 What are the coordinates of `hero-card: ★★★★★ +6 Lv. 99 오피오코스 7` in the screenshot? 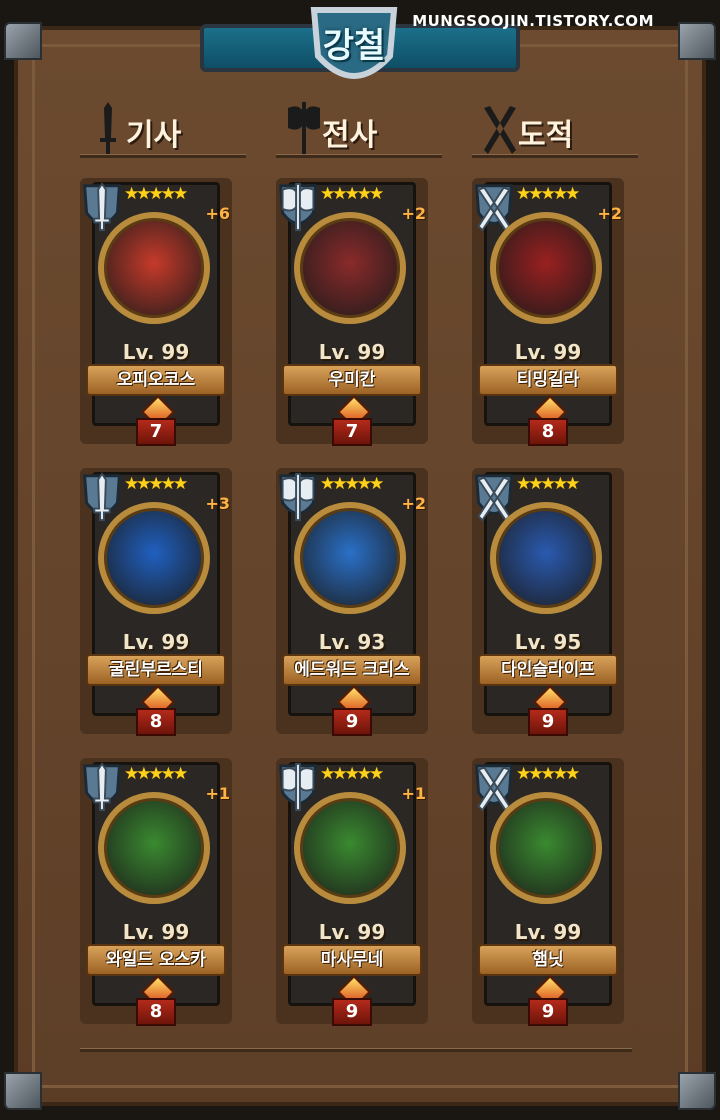 It's located at (156, 313).